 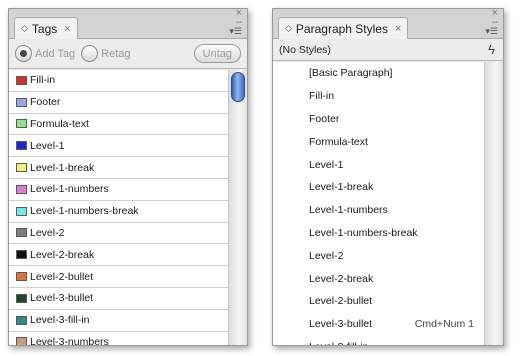 What do you see at coordinates (378, 187) in the screenshot?
I see `paragraph-style-item: Level-1-break` at bounding box center [378, 187].